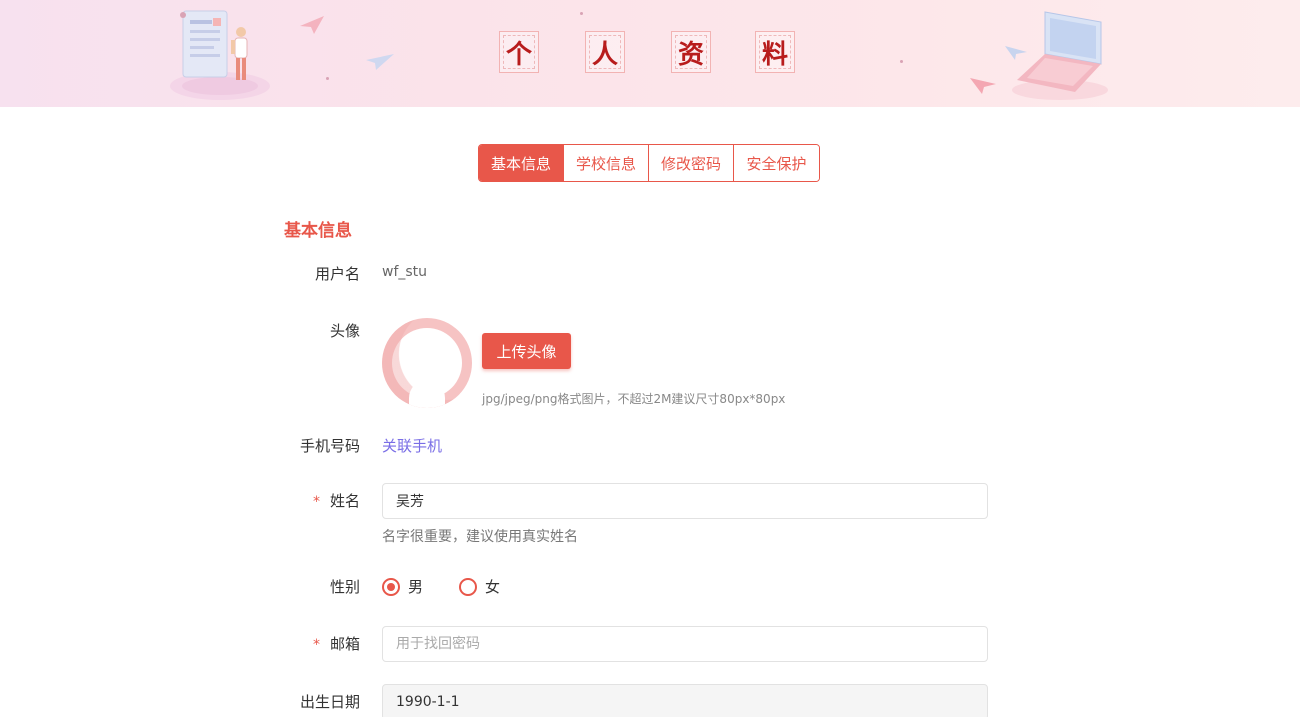  What do you see at coordinates (344, 587) in the screenshot?
I see `gender-label: 性别` at bounding box center [344, 587].